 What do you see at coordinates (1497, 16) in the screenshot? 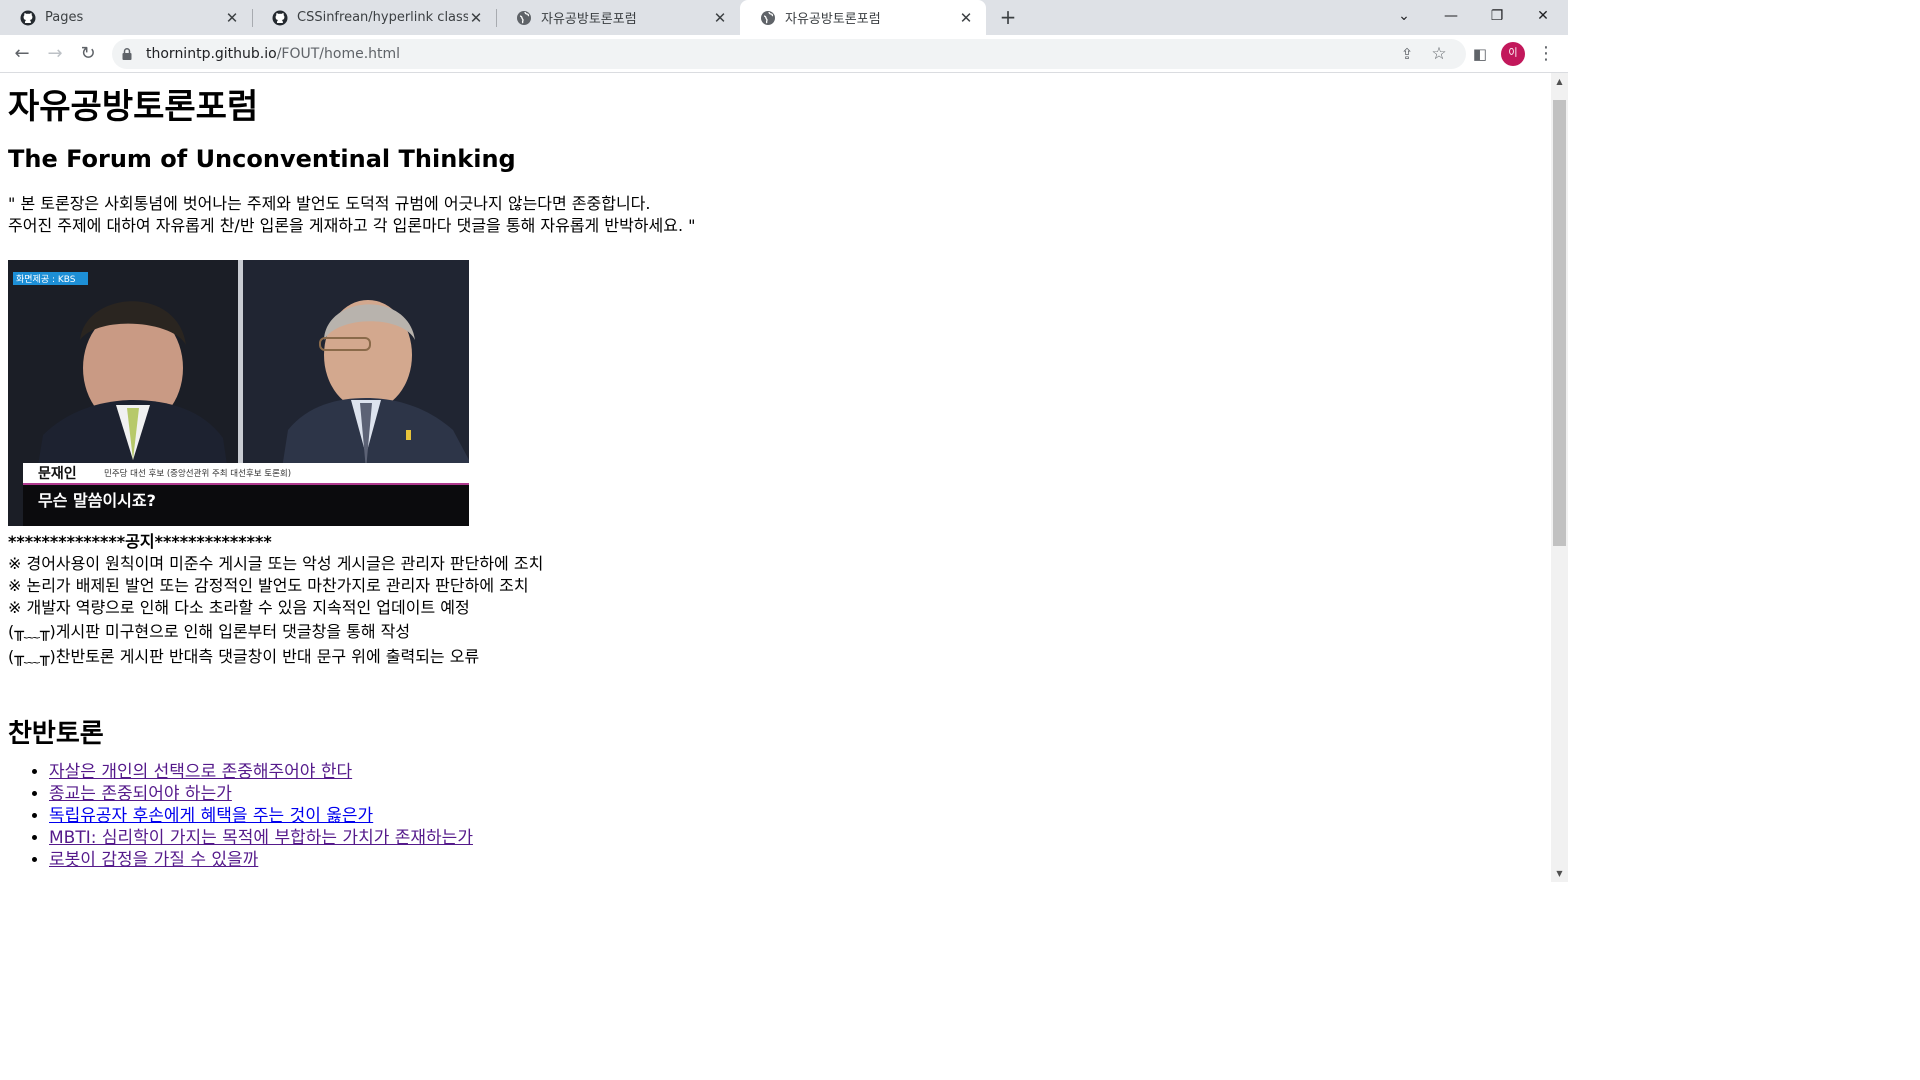
I see `restore-button: ❐` at bounding box center [1497, 16].